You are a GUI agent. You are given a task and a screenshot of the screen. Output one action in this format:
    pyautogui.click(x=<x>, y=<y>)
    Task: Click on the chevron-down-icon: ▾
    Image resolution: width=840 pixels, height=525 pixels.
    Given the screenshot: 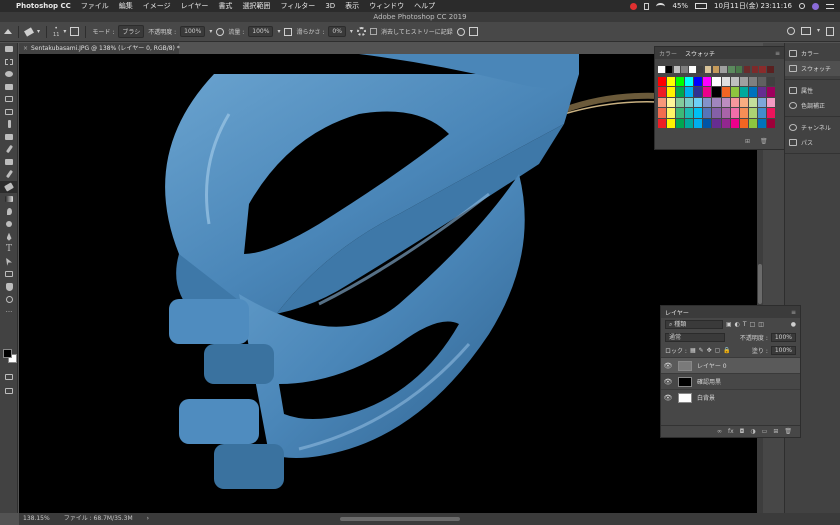 What is the action you would take?
    pyautogui.click(x=64, y=31)
    